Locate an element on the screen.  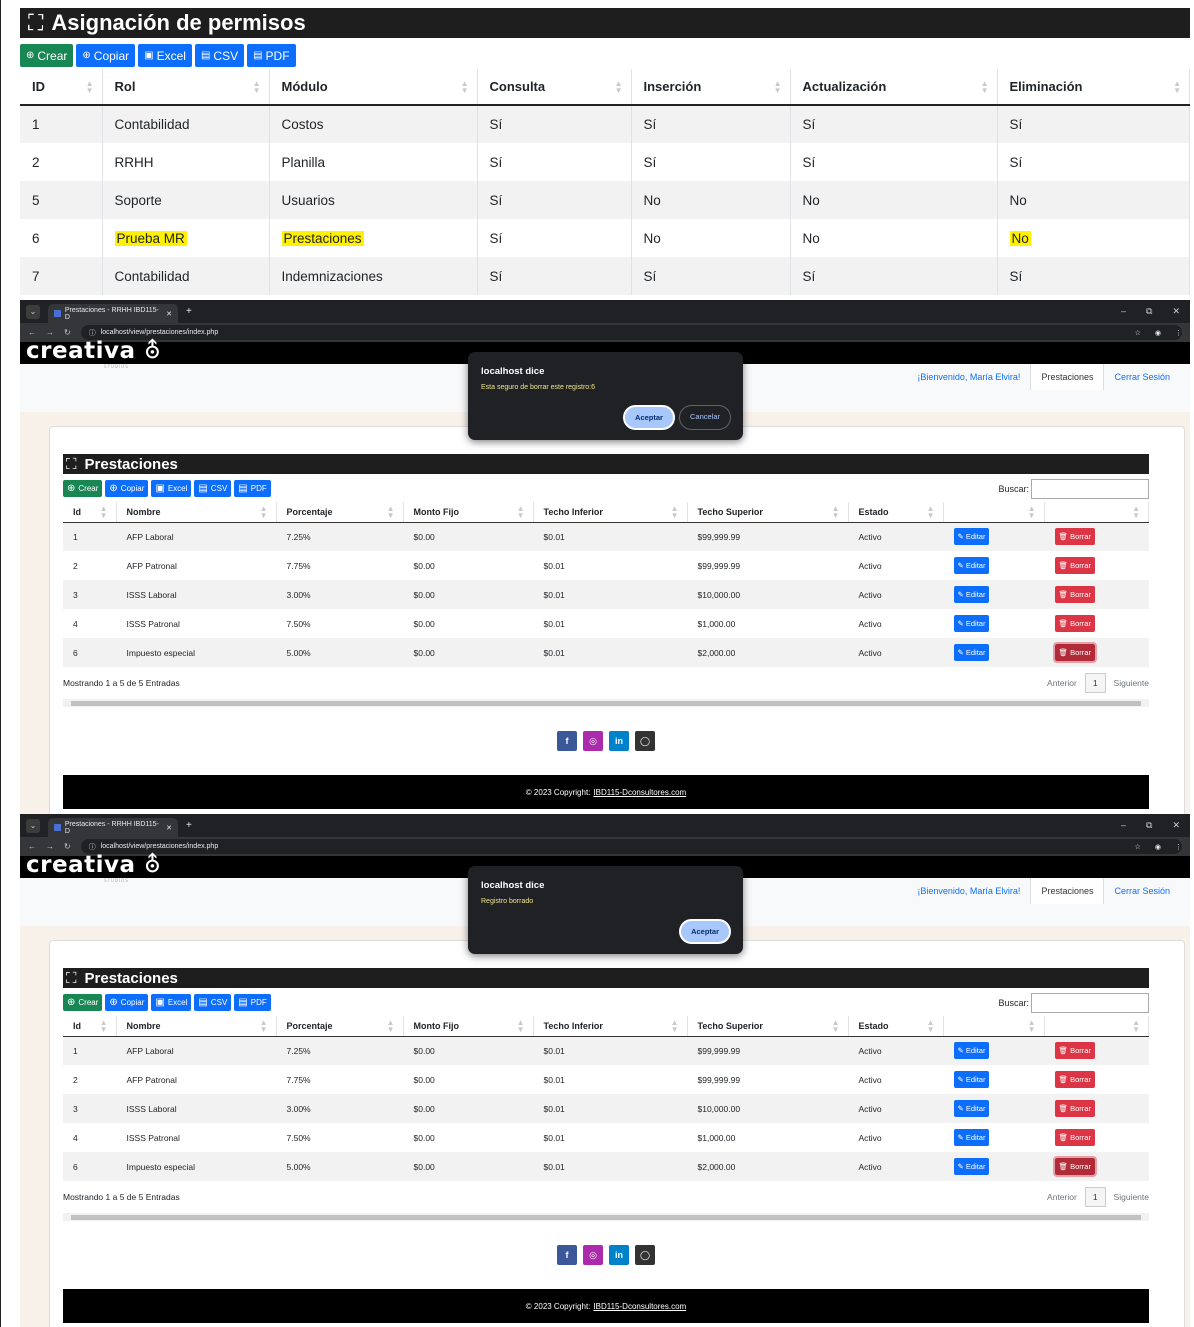
pdf-button: ▤ PDF is located at coordinates (271, 55).